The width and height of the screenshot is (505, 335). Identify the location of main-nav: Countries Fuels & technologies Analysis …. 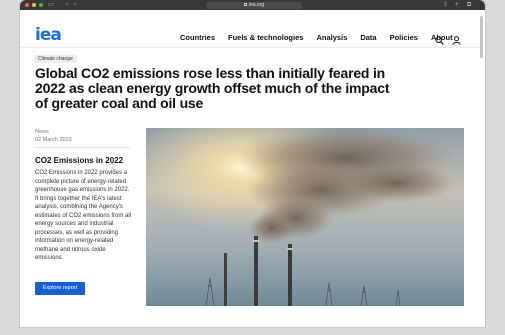
(323, 37).